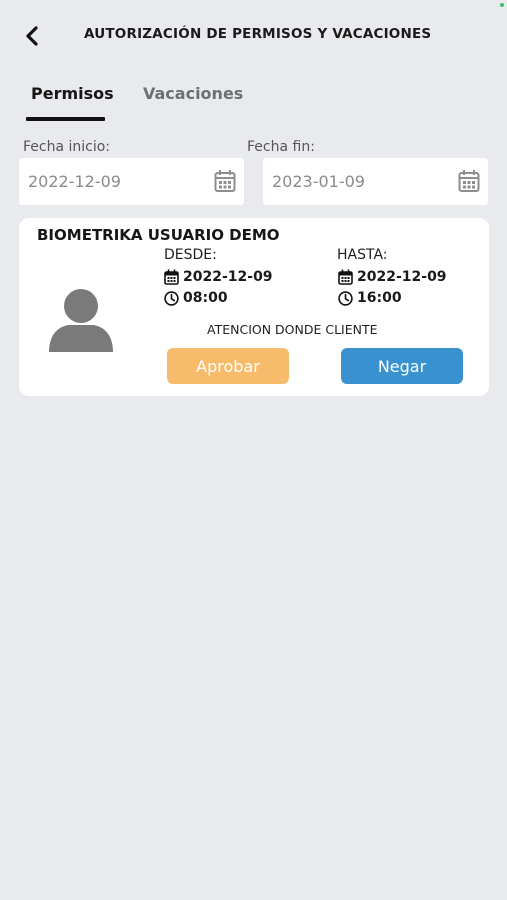 This screenshot has height=900, width=507. Describe the element at coordinates (362, 255) in the screenshot. I see `hasta-label: HASTA:` at that location.